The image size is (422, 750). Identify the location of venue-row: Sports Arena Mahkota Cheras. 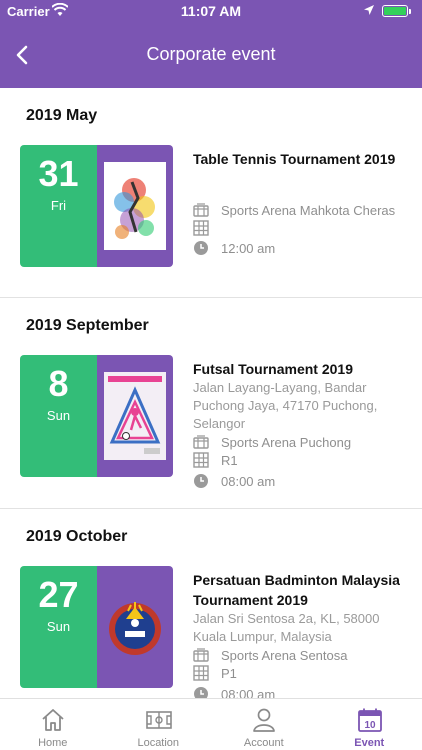
(300, 210).